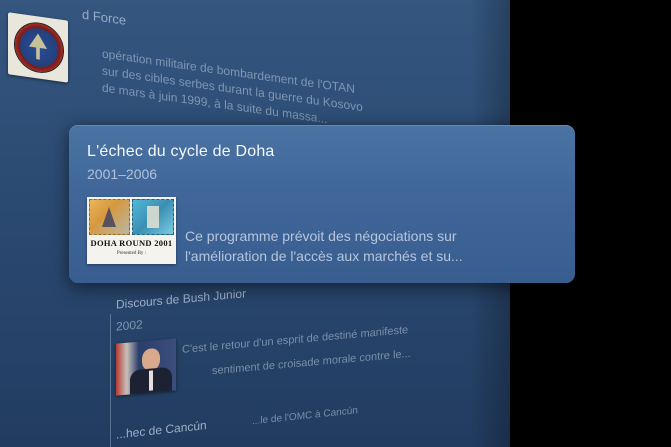  Describe the element at coordinates (161, 430) in the screenshot. I see `item-title: ...hec de Cancún` at that location.